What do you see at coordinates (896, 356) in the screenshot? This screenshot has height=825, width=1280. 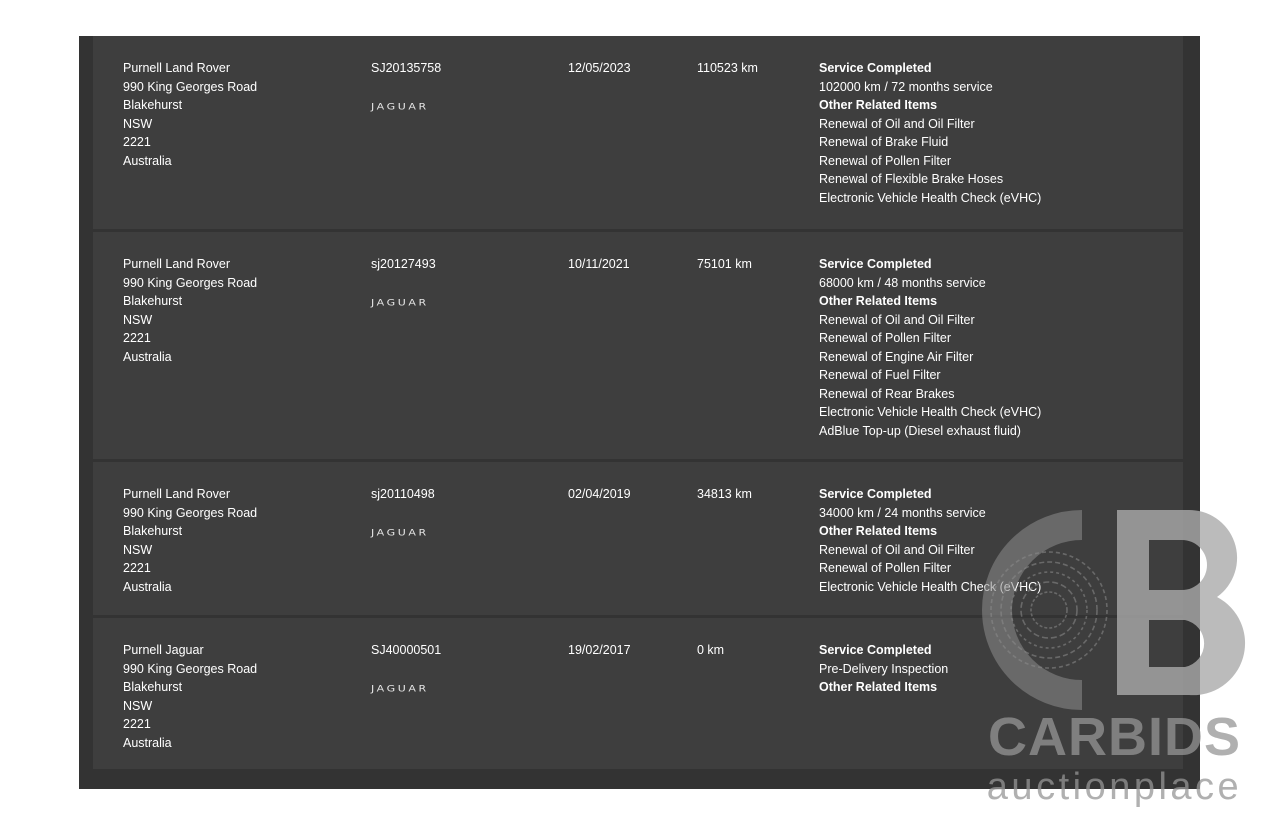 I see `related-item: Renewal of Engine Air Filter` at bounding box center [896, 356].